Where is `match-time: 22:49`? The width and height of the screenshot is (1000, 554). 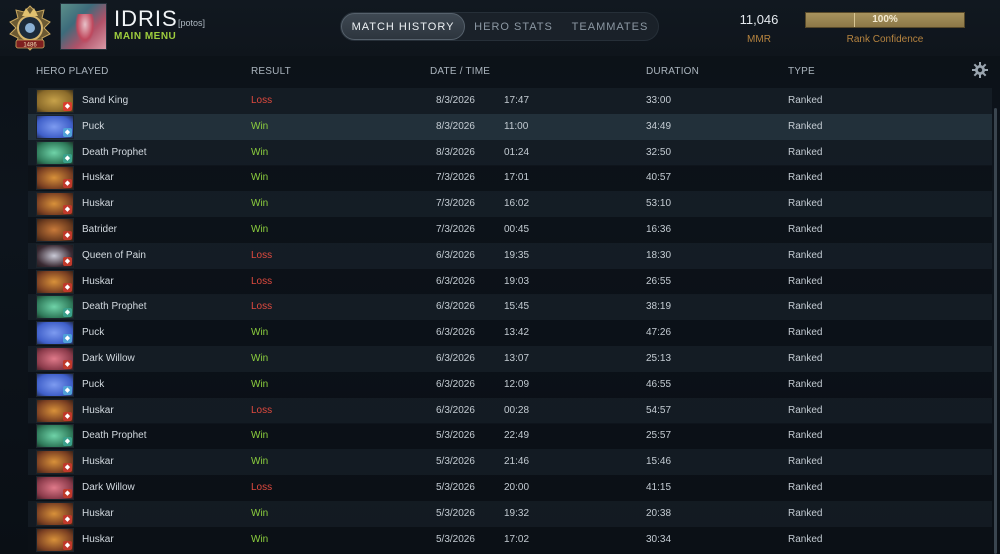
match-time: 22:49 is located at coordinates (517, 436).